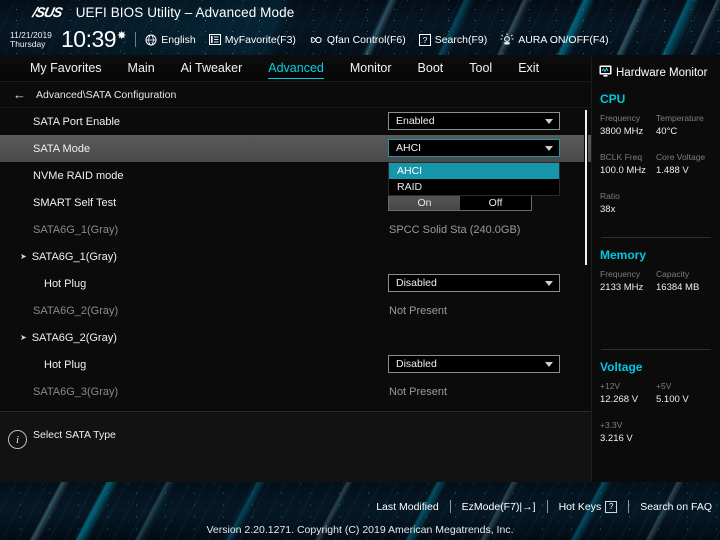  I want to click on setting-row-sata6g-1-submenu: ➤ SATA6G_1(Gray), so click(295, 256).